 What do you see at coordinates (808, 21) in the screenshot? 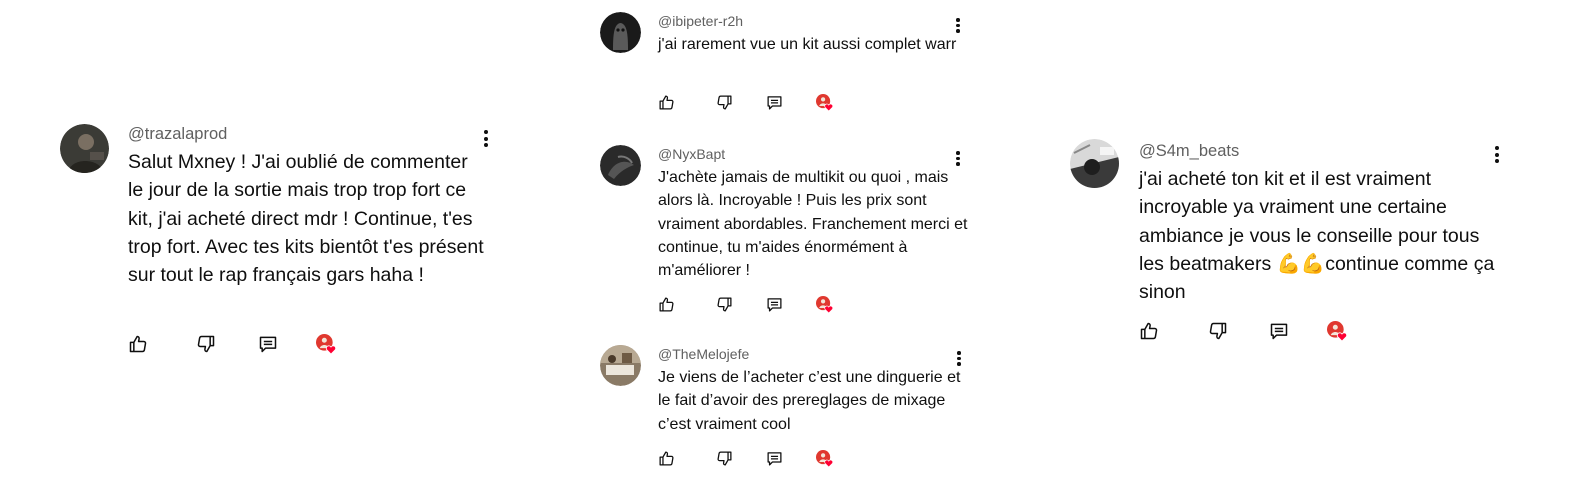
I see `comment-author-handle: @ibipeter-r2h` at bounding box center [808, 21].